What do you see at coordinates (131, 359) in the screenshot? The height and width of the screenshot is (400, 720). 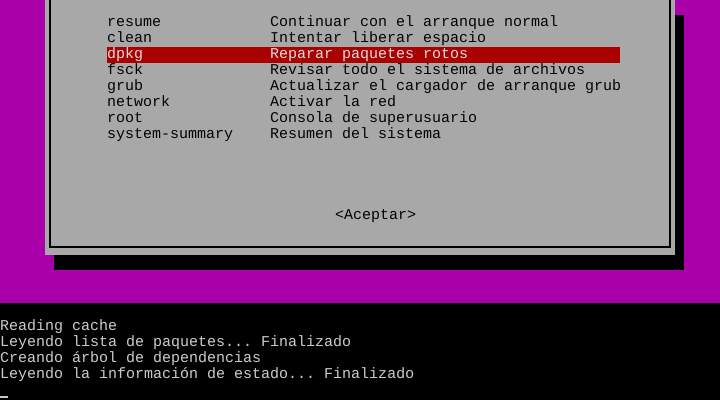 I see `console-line: Creando árbol de dependencias` at bounding box center [131, 359].